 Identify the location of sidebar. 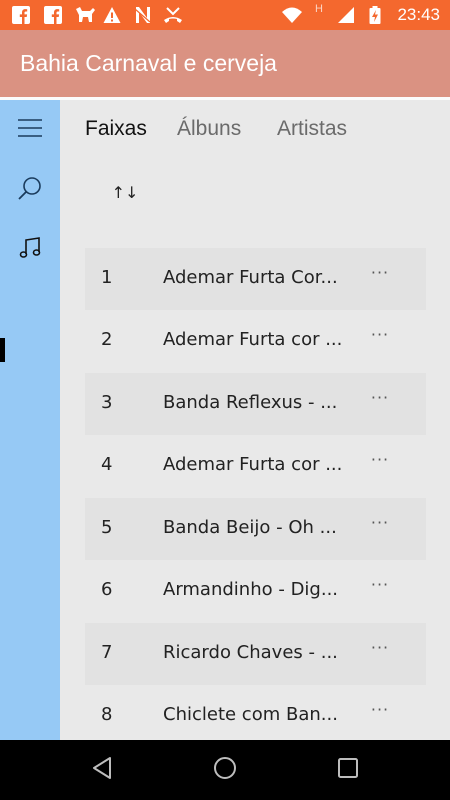
(30, 420).